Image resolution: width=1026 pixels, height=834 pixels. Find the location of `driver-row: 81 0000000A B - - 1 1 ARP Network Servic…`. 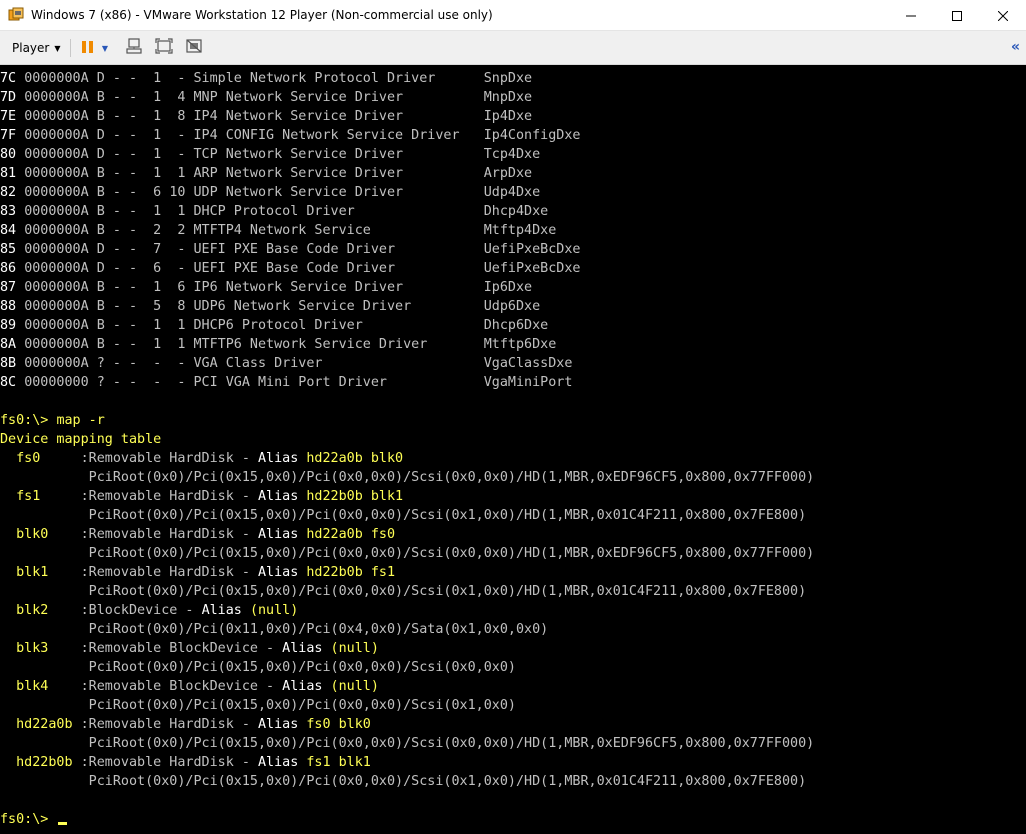

driver-row: 81 0000000A B - - 1 1 ARP Network Servic… is located at coordinates (407, 173).